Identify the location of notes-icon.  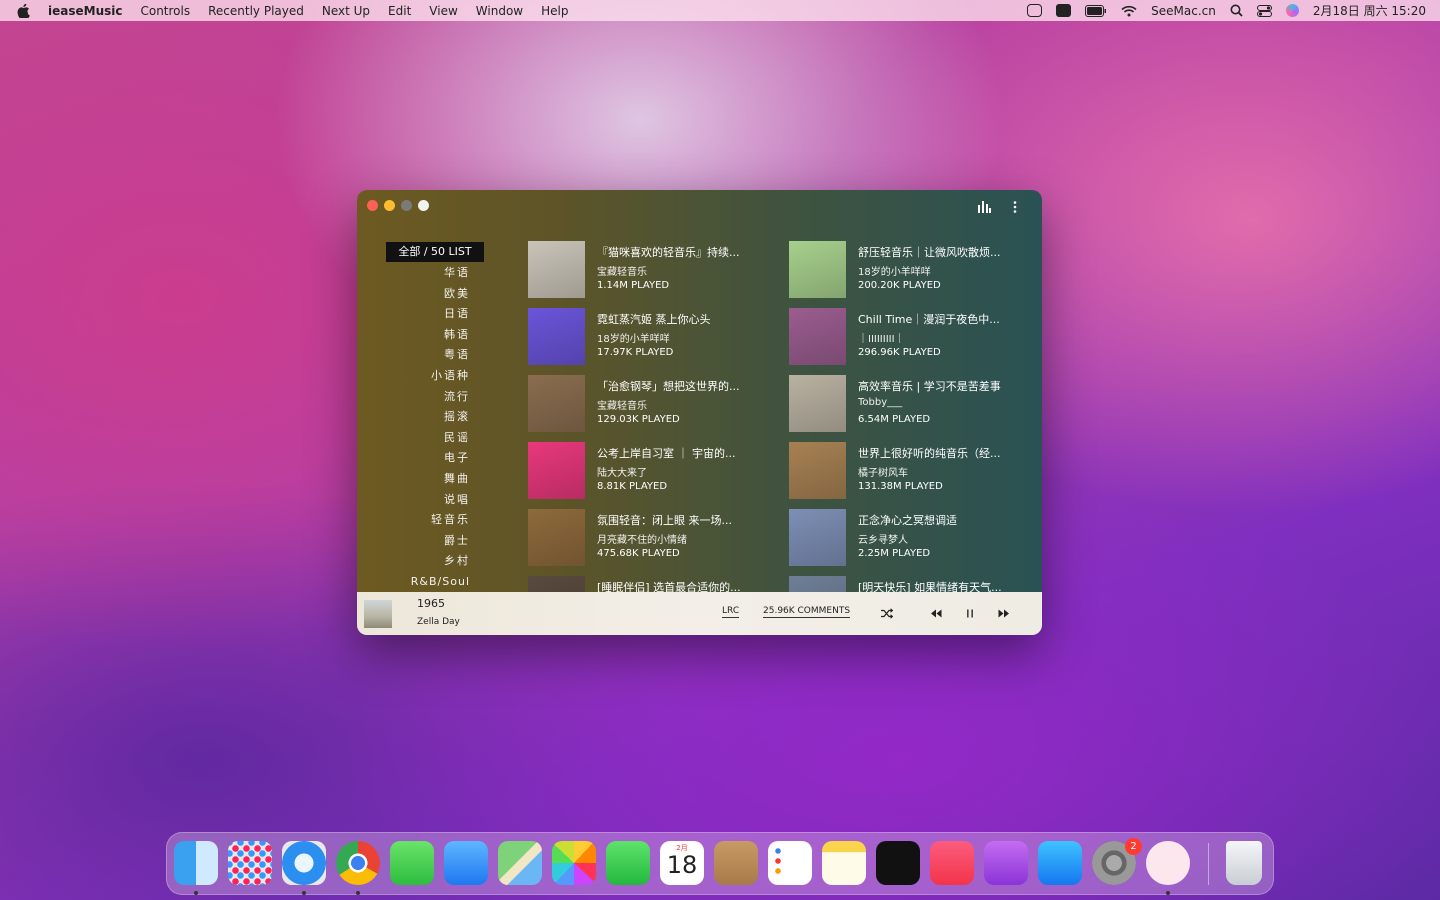
(844, 863).